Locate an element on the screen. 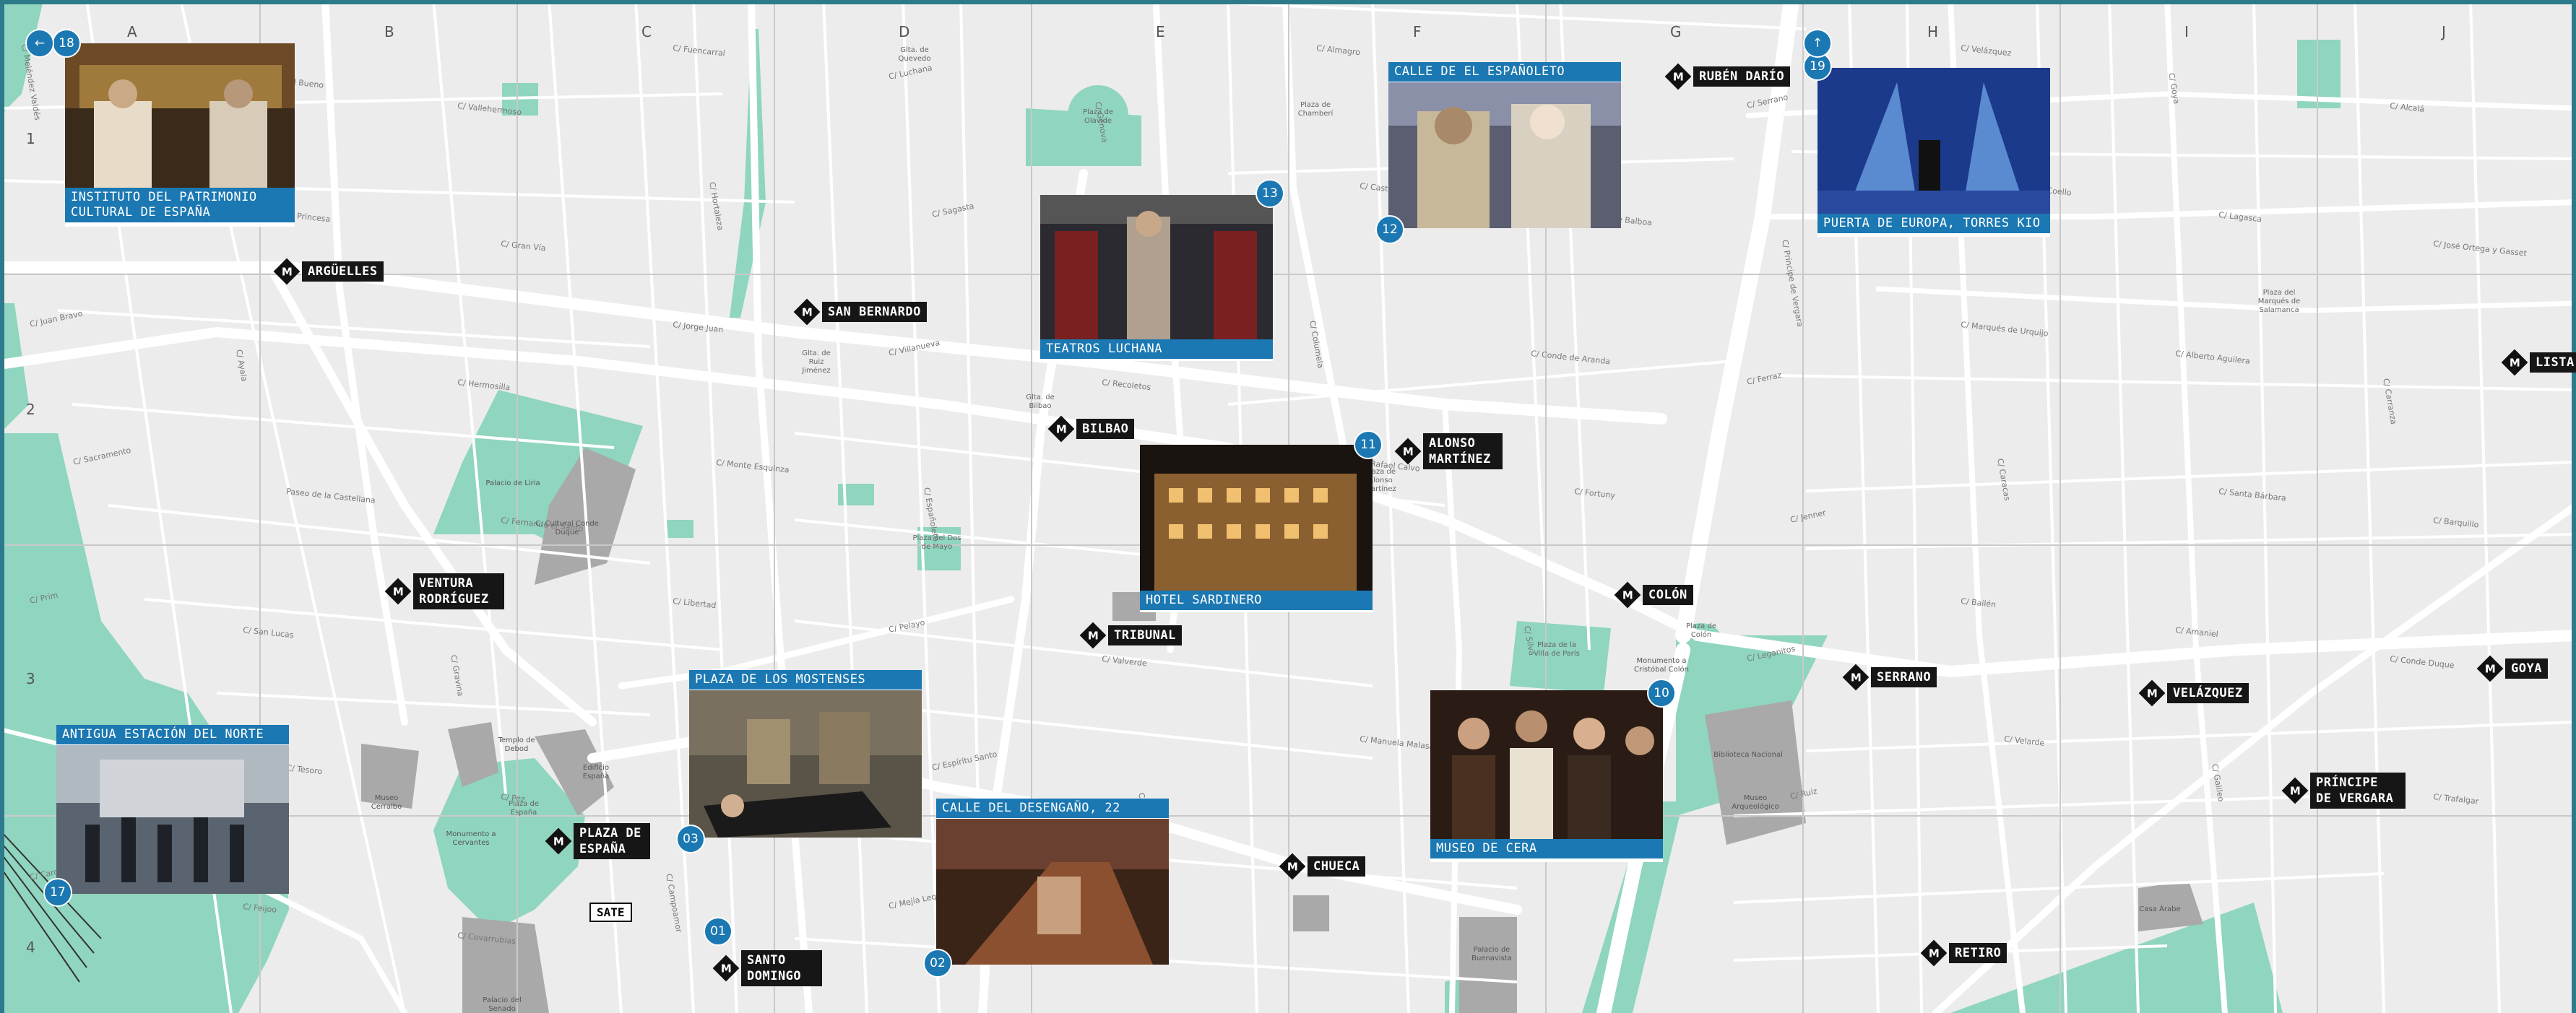  metro-station-name: PLAZA DE ESPAÑA is located at coordinates (612, 841).